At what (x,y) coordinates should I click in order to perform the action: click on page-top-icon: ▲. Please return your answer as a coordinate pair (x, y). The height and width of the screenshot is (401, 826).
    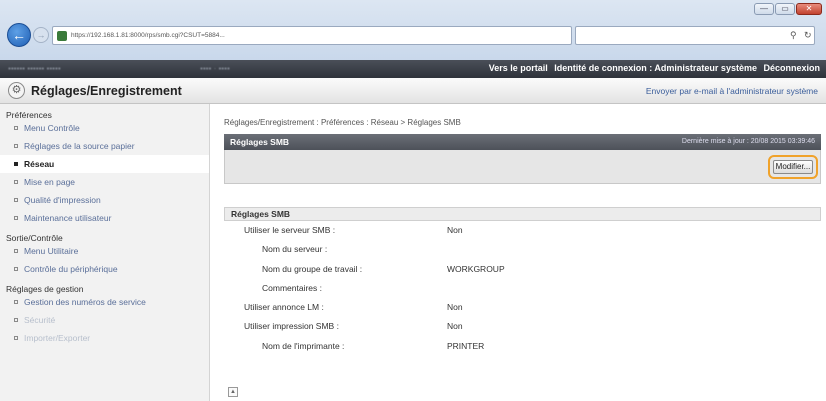
    Looking at the image, I should click on (233, 392).